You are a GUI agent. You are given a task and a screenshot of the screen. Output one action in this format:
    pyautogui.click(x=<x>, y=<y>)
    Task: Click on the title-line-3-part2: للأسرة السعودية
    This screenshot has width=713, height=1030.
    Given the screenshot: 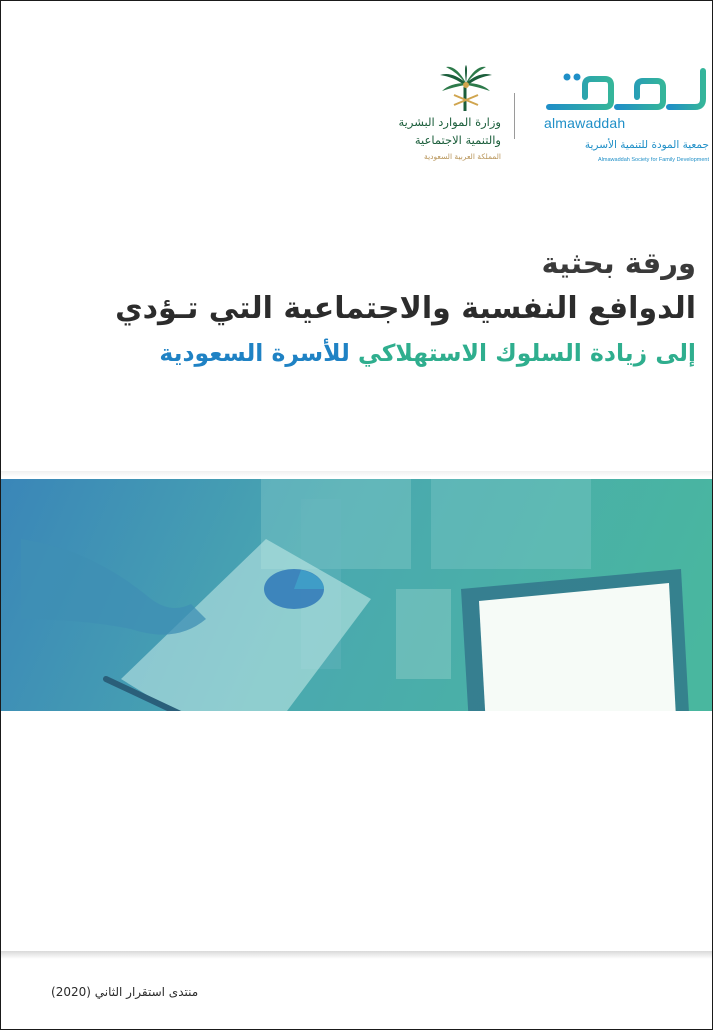 What is the action you would take?
    pyautogui.click(x=258, y=353)
    